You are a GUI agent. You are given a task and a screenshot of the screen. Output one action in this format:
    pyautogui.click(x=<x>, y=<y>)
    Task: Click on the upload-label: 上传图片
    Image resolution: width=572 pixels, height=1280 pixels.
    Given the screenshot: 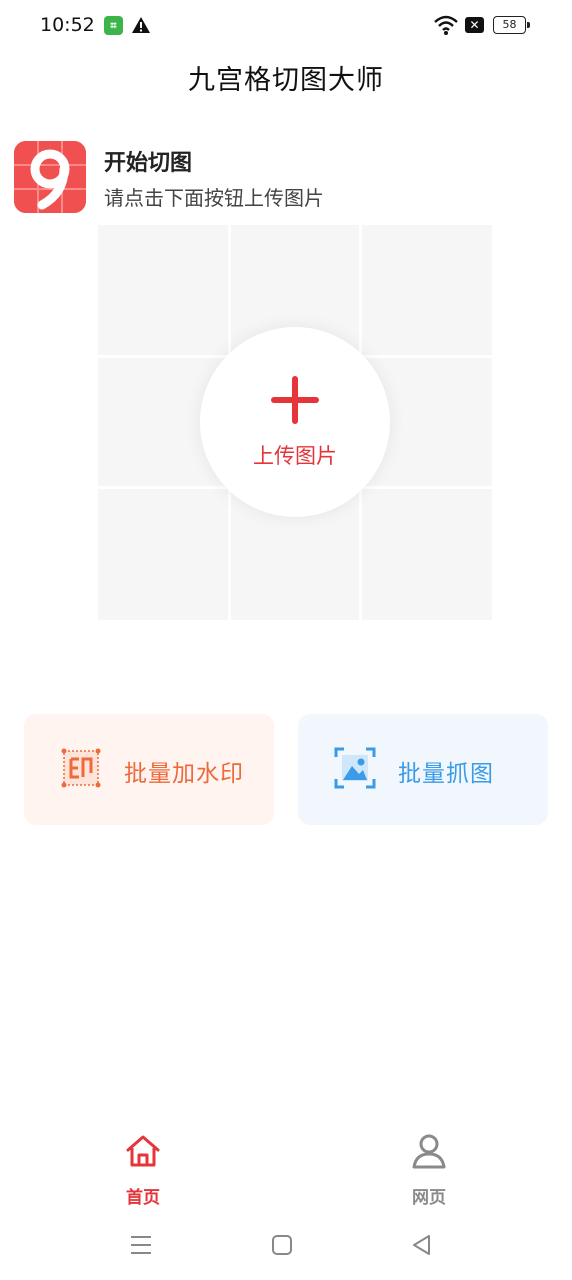 What is the action you would take?
    pyautogui.click(x=295, y=456)
    